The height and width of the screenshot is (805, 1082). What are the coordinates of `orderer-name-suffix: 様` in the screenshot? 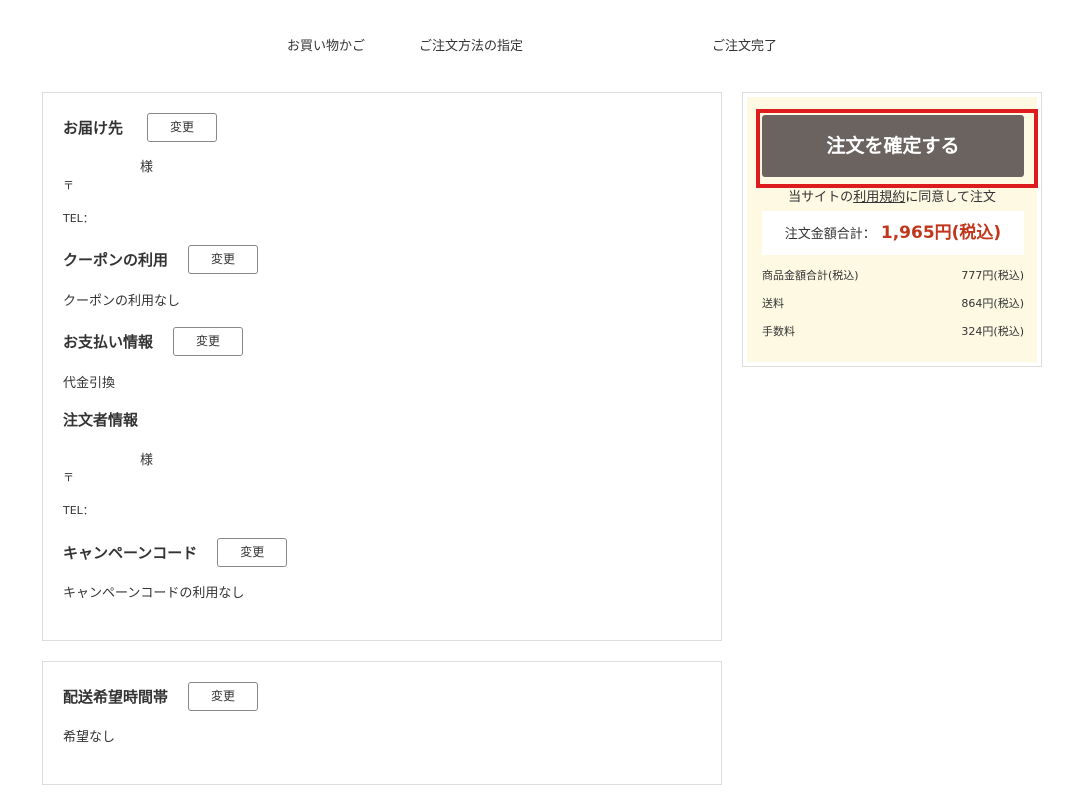 It's located at (147, 460).